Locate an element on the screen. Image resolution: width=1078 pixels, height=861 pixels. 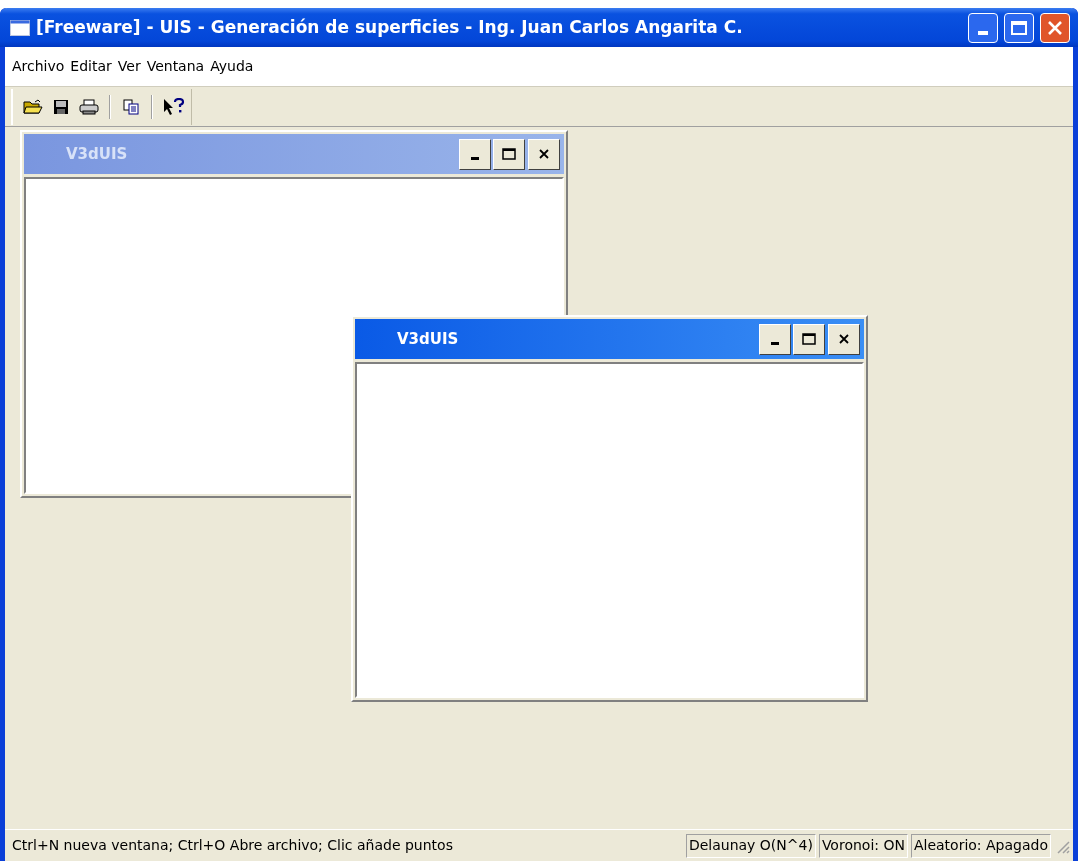
menu-item: Archivo is located at coordinates (38, 66).